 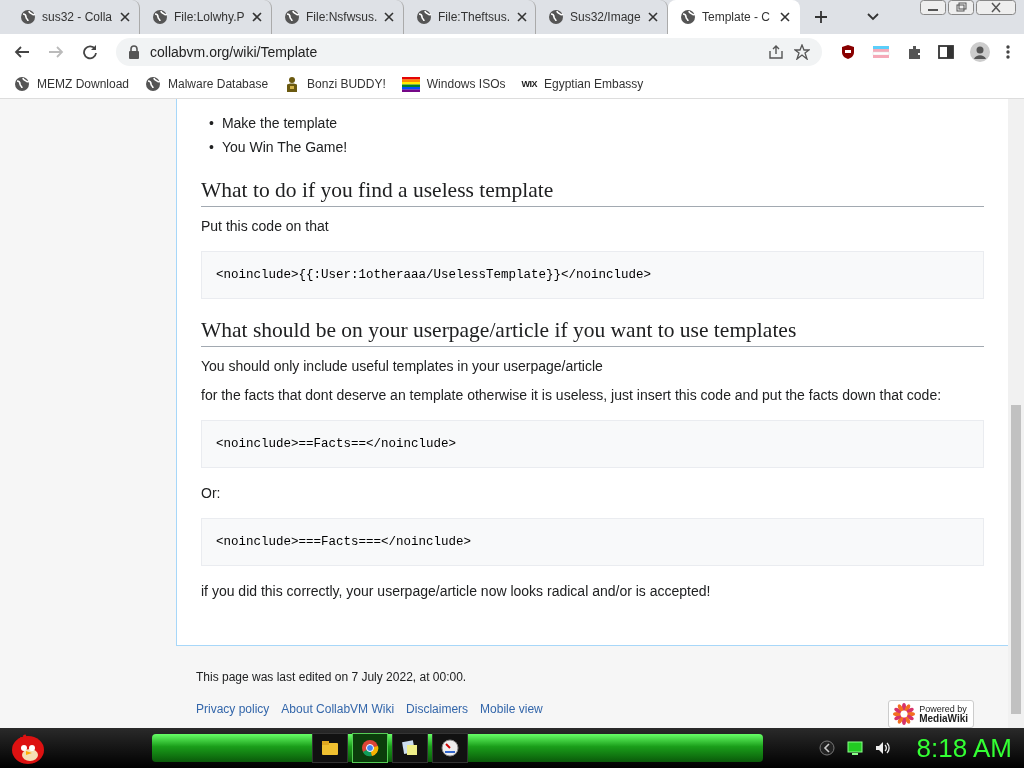 What do you see at coordinates (592, 192) in the screenshot?
I see `section-heading: What to do if you find a useless template` at bounding box center [592, 192].